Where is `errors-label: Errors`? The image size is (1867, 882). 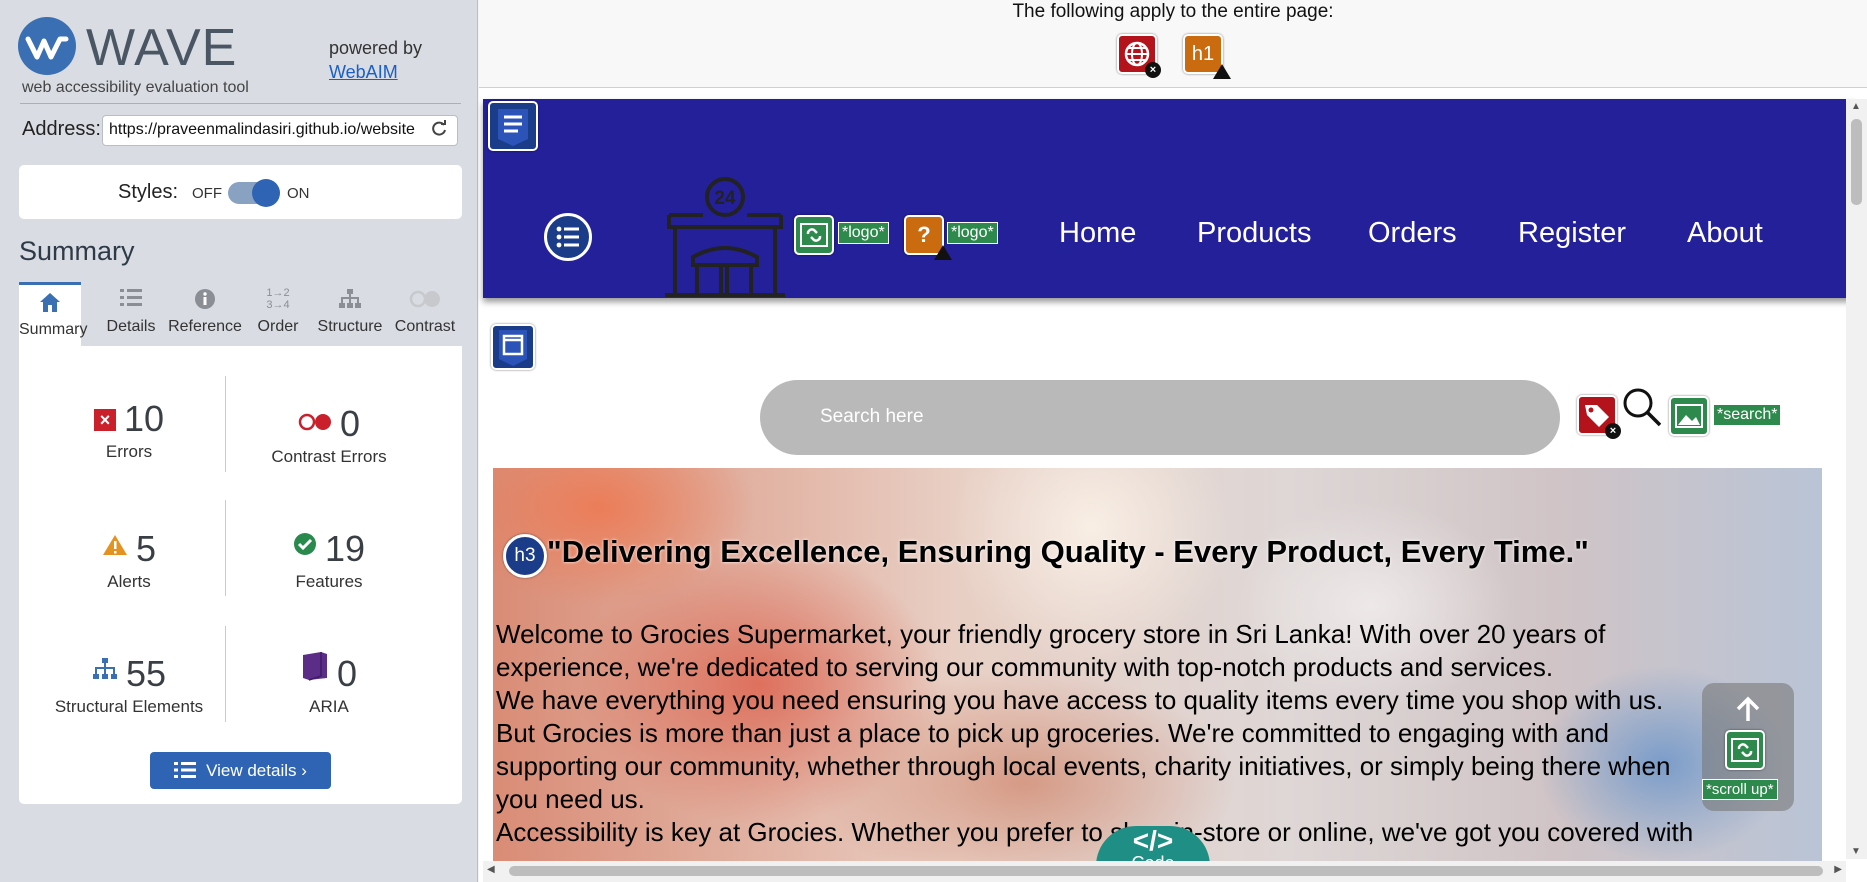
errors-label: Errors is located at coordinates (129, 451).